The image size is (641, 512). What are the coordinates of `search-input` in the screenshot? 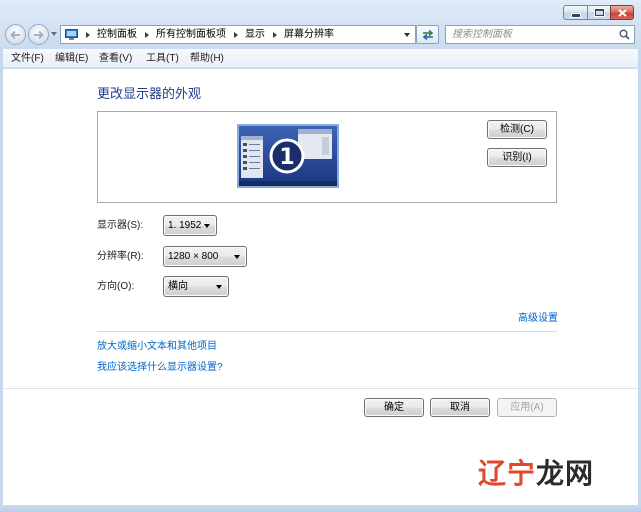 It's located at (531, 34).